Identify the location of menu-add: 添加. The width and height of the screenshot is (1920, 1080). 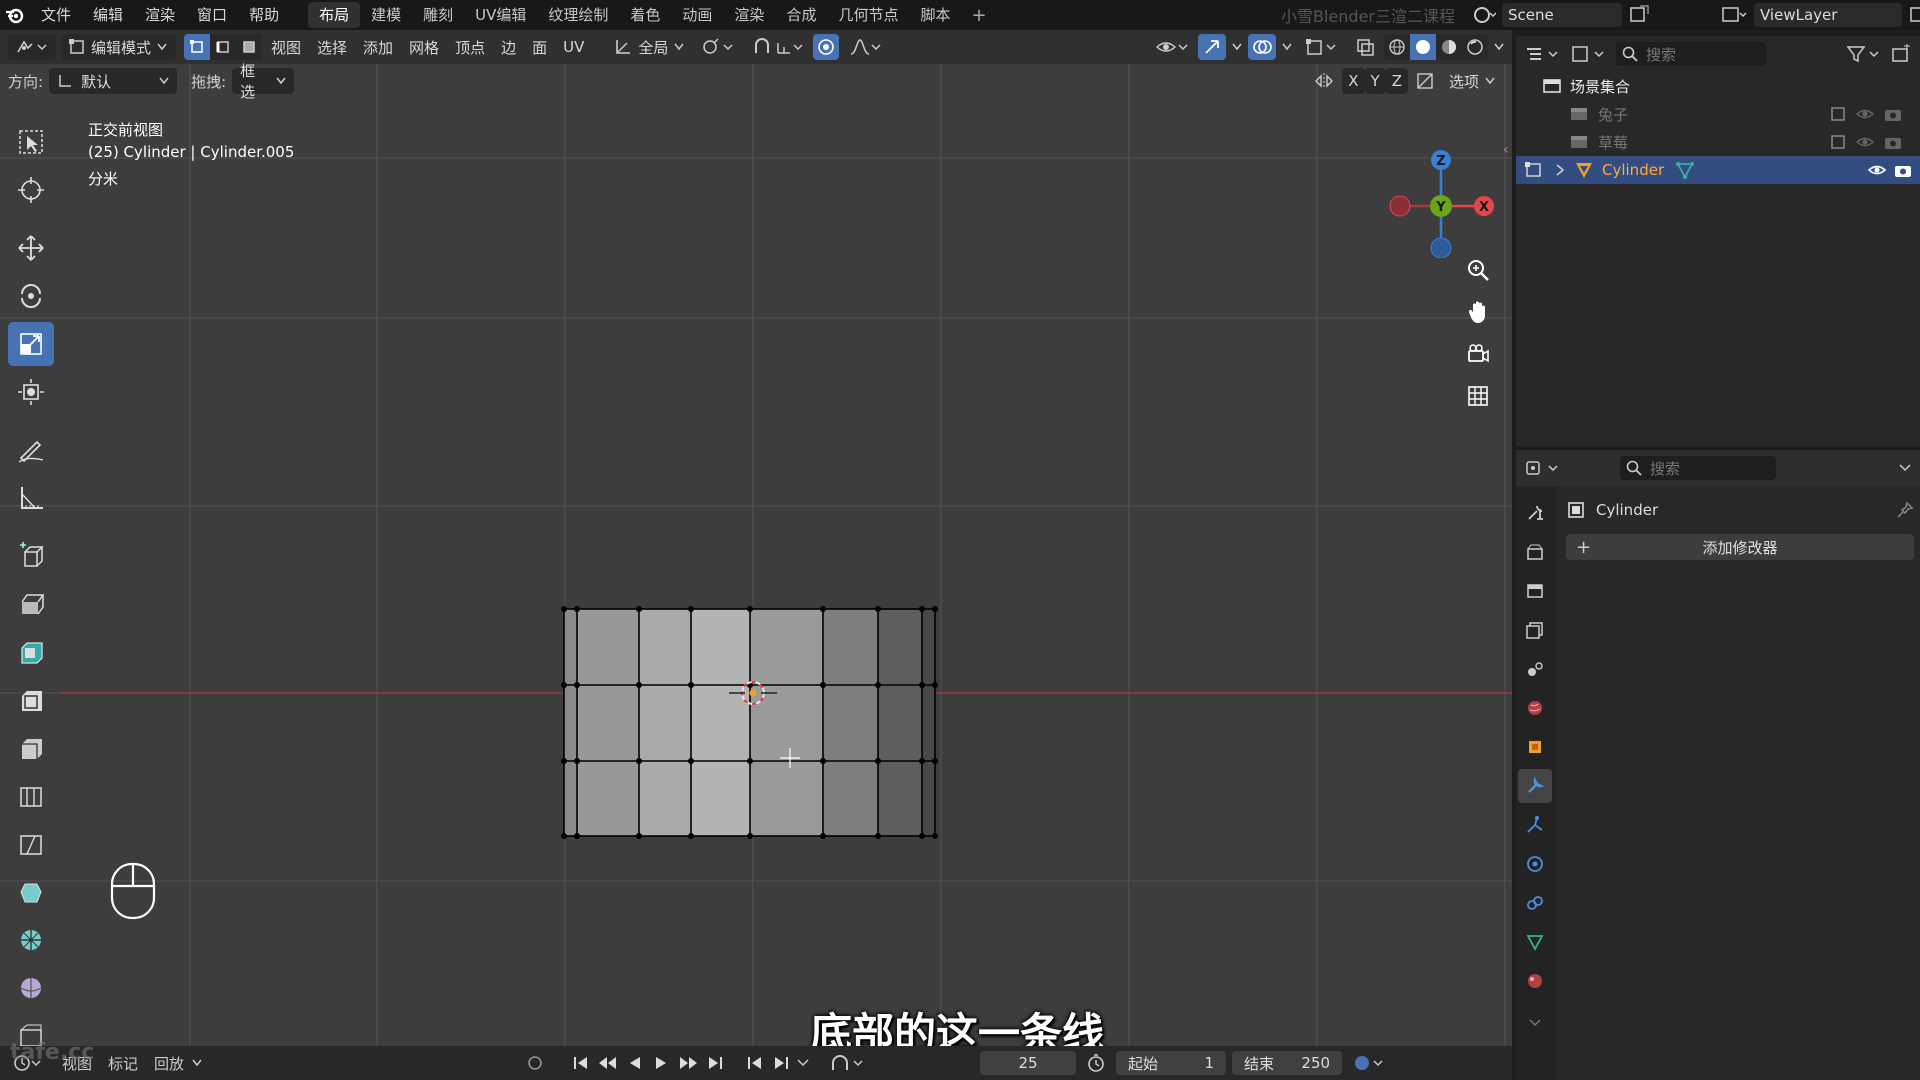
(378, 47).